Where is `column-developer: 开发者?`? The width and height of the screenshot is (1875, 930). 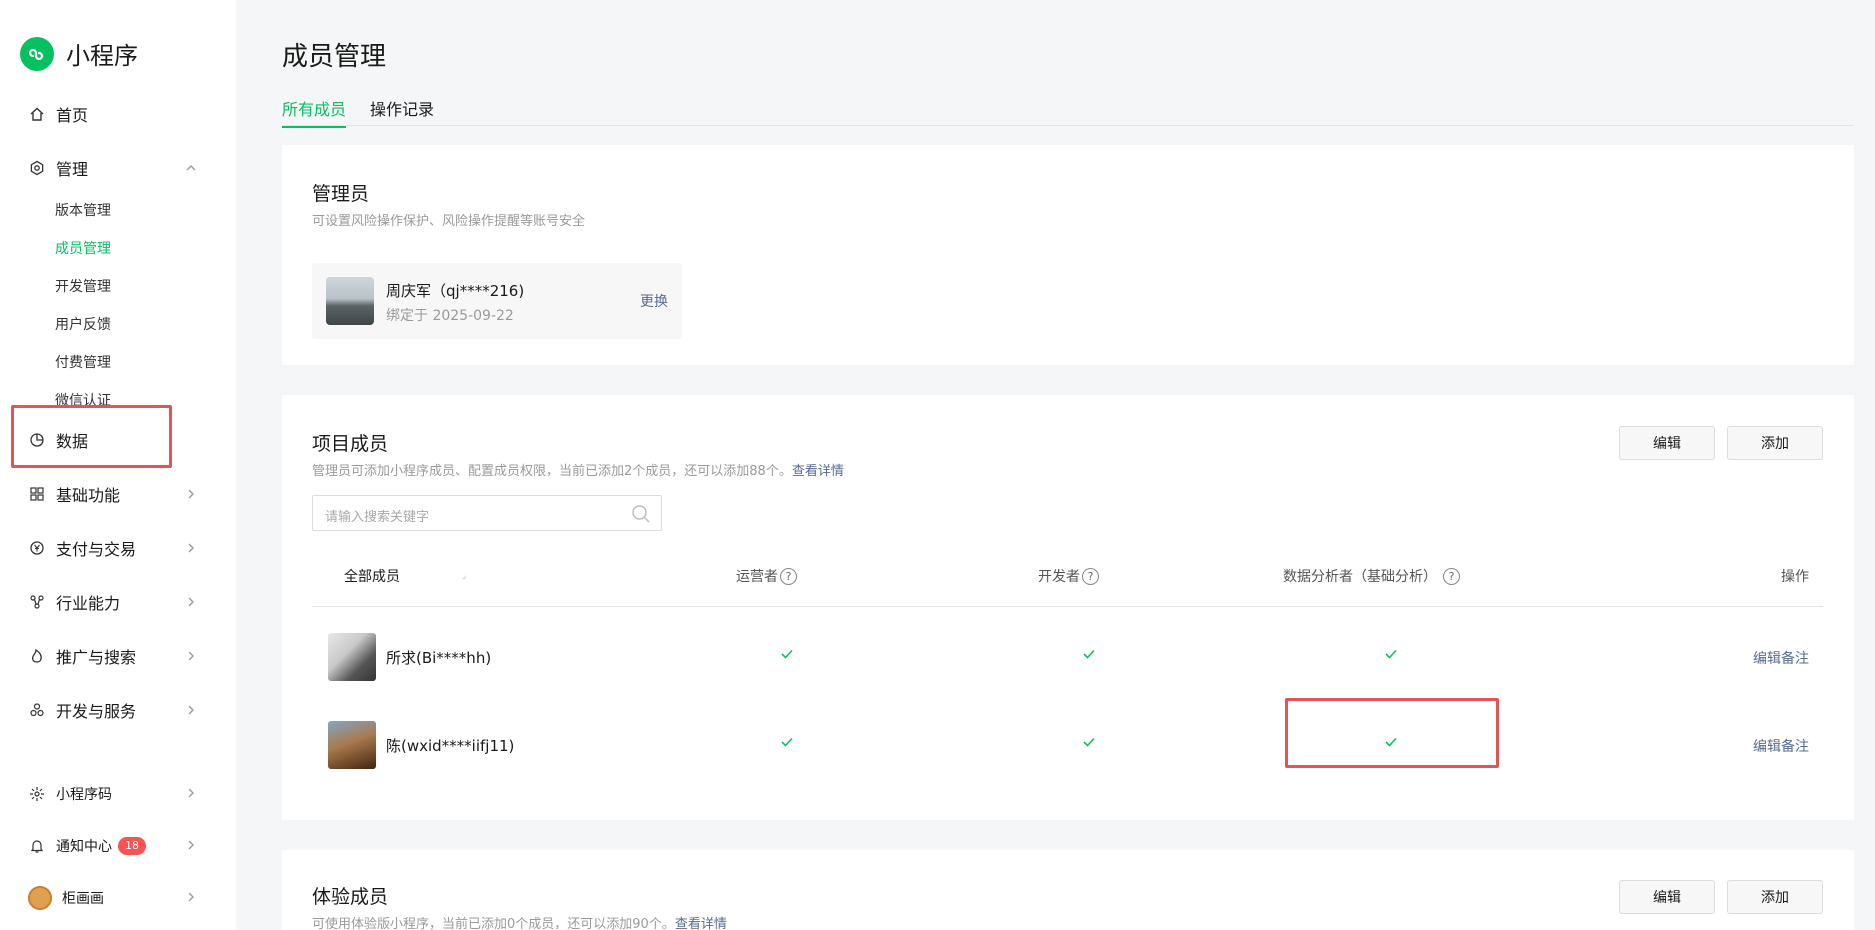
column-developer: 开发者? is located at coordinates (1068, 576).